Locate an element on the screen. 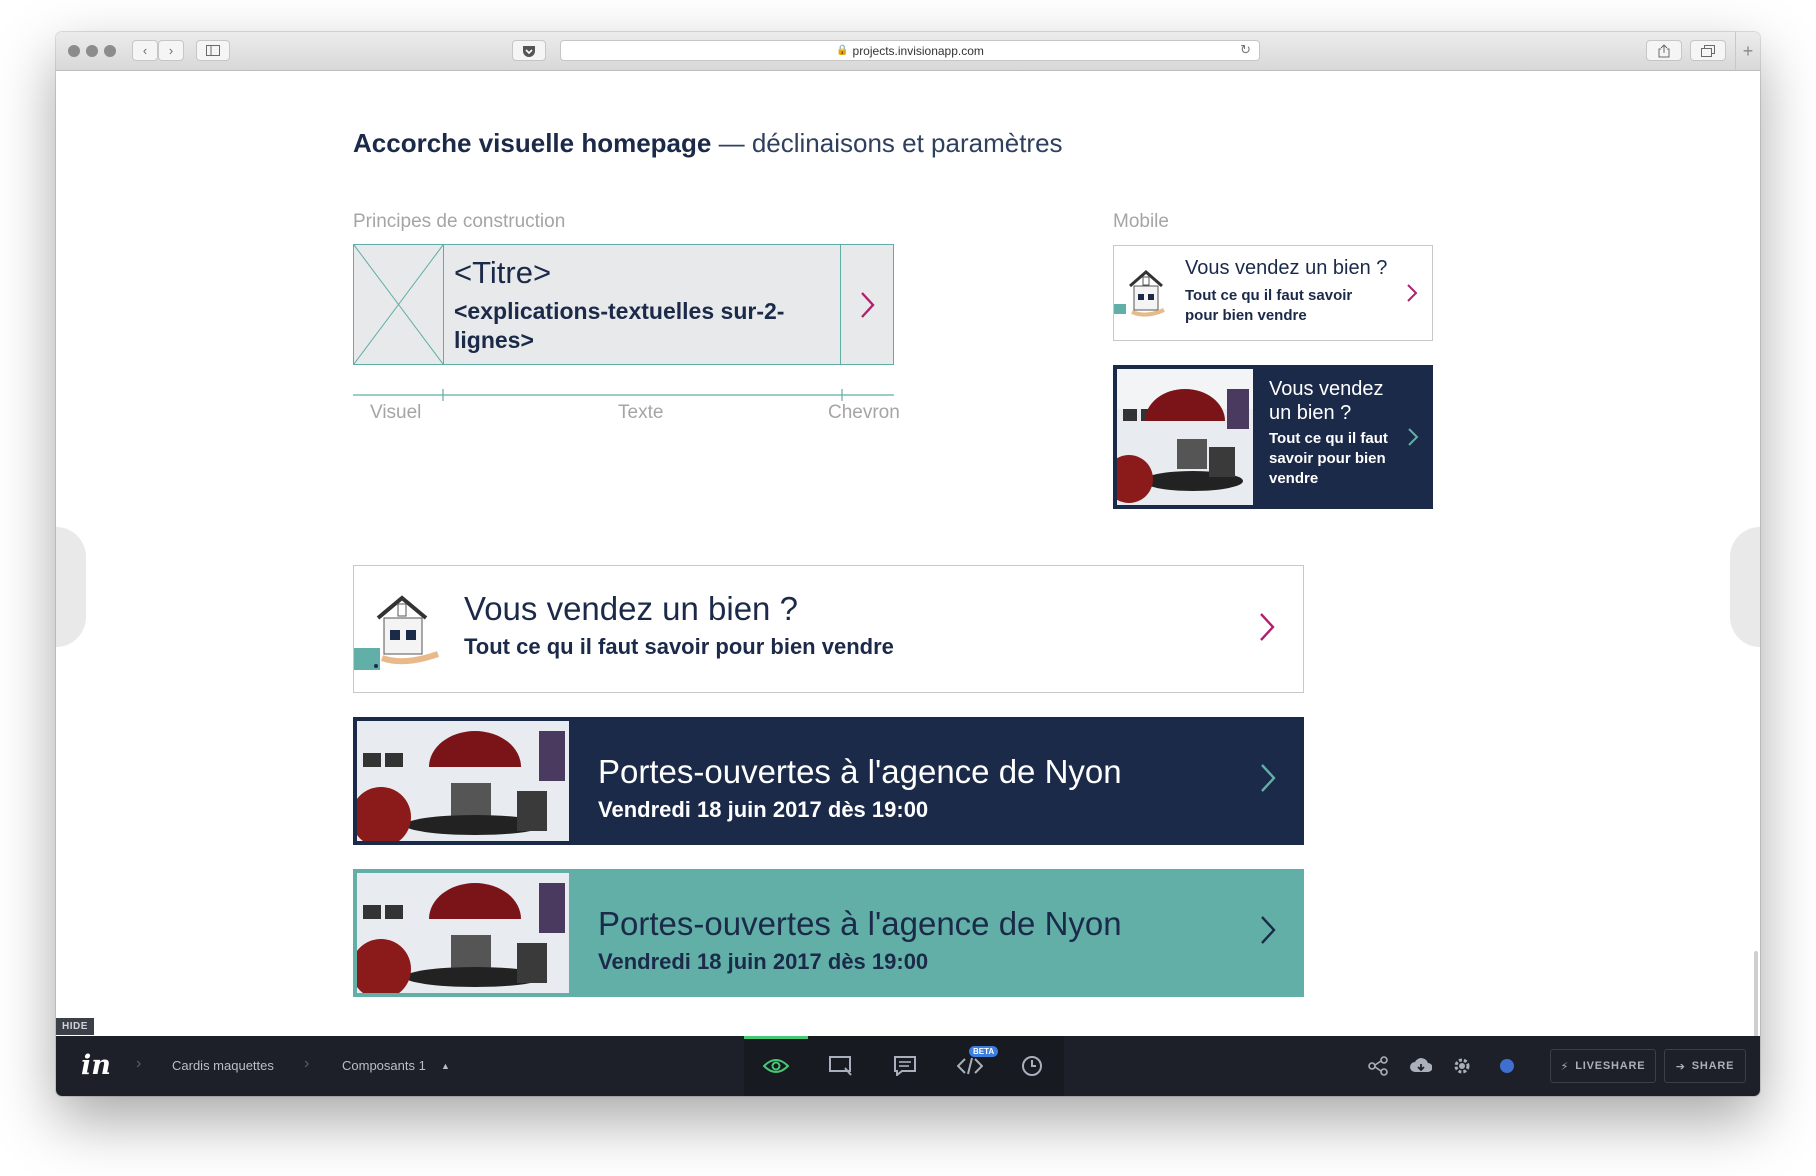 This screenshot has height=1176, width=1816. pocket-icon is located at coordinates (529, 51).